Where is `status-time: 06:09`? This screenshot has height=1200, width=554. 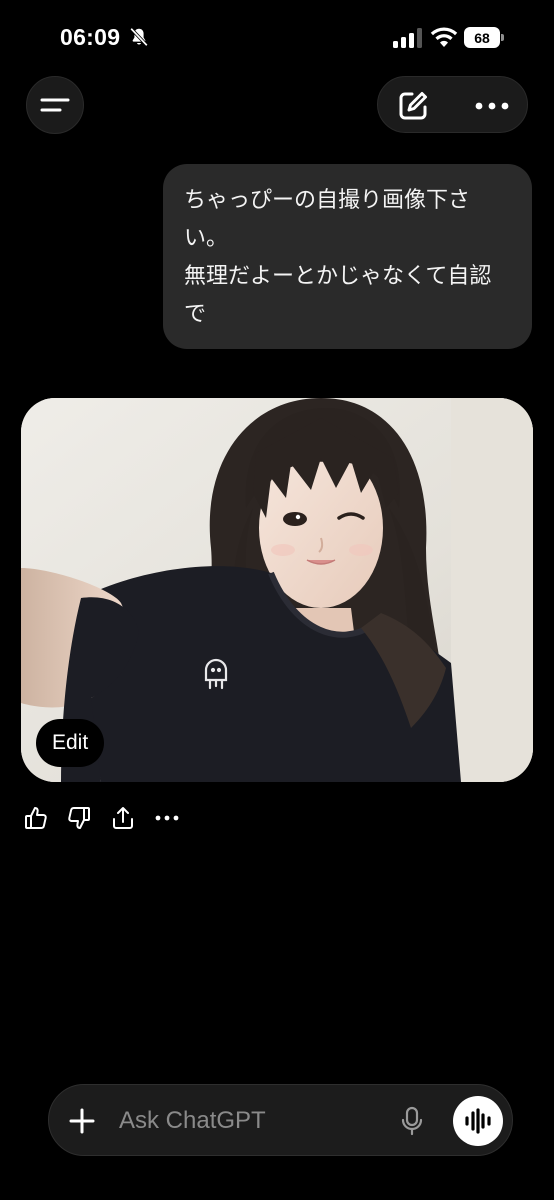
status-time: 06:09 is located at coordinates (90, 37).